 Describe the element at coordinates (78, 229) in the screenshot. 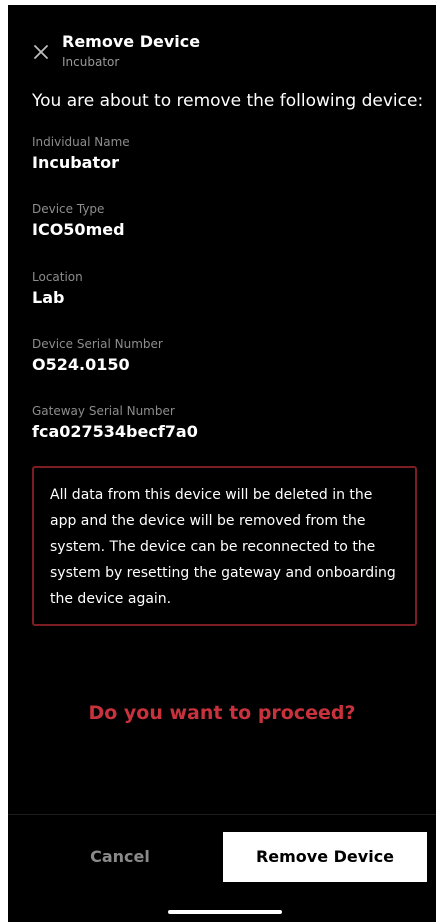

I see `field-value: ICO50med` at that location.